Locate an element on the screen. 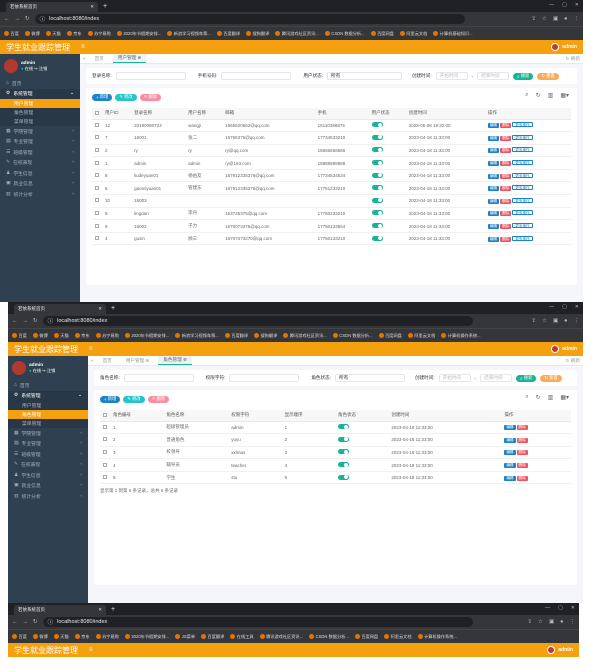  back-icon: ← is located at coordinates (7, 19).